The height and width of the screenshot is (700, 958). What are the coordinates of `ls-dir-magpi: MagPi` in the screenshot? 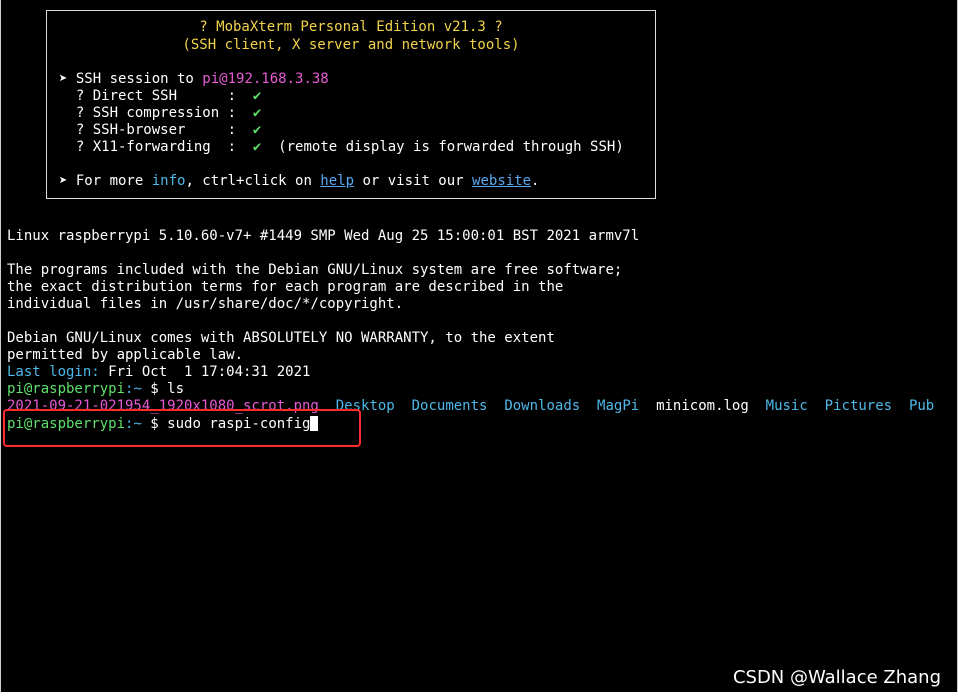 It's located at (618, 406).